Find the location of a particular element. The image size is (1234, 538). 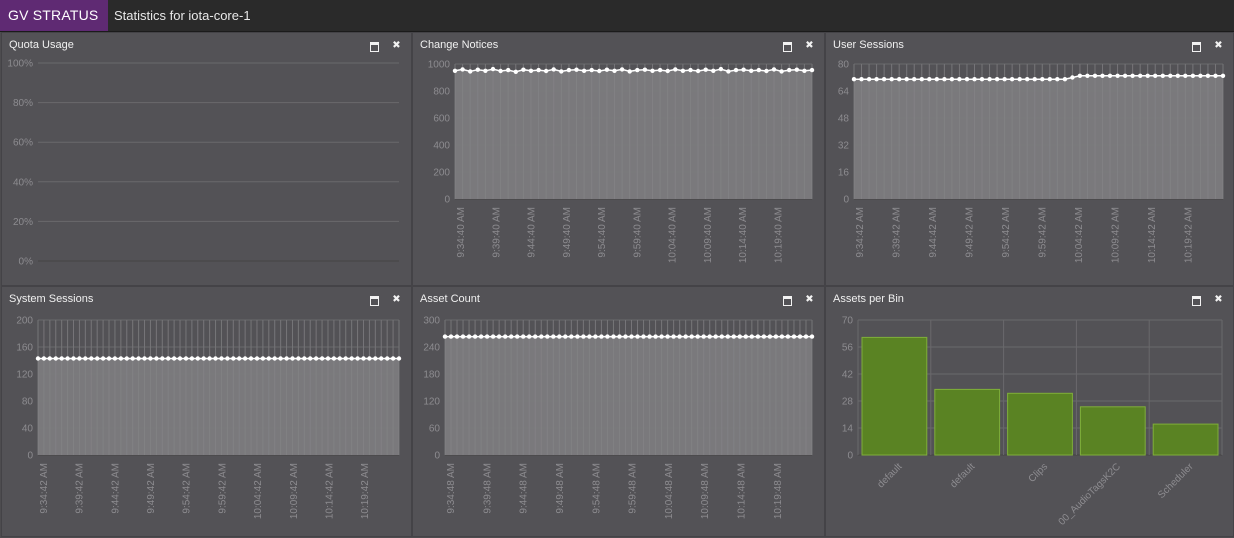

y-tick-label: 64 is located at coordinates (844, 92).